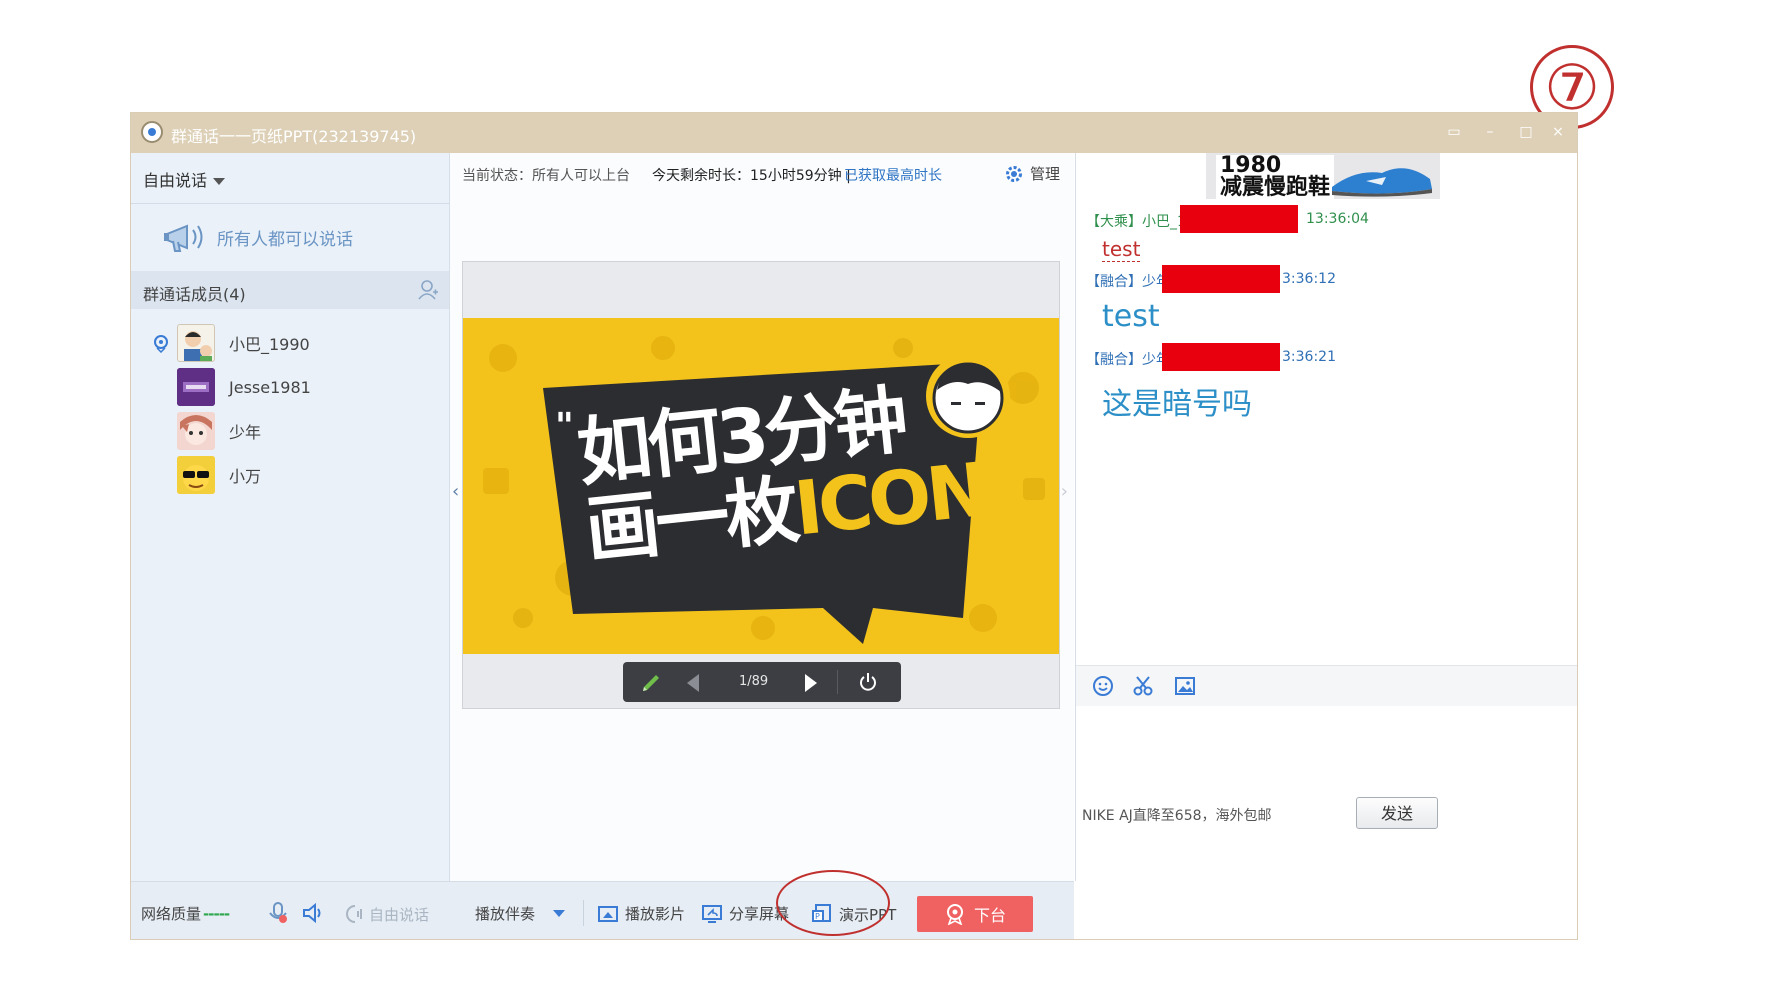 This screenshot has width=1778, height=1000. Describe the element at coordinates (954, 914) in the screenshot. I see `leave-stage-icon` at that location.